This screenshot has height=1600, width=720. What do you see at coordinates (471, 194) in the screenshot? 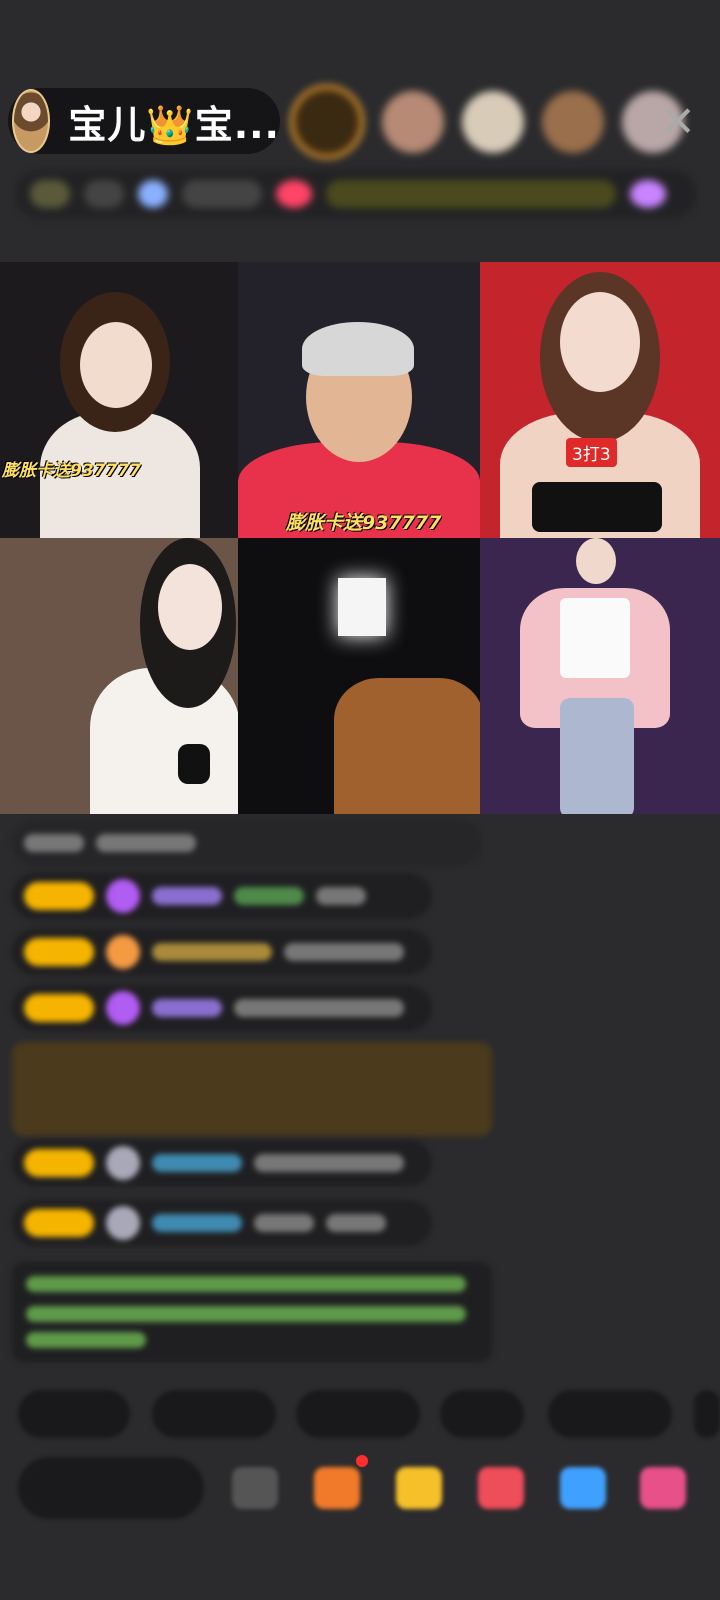
I see `rank-banner` at bounding box center [471, 194].